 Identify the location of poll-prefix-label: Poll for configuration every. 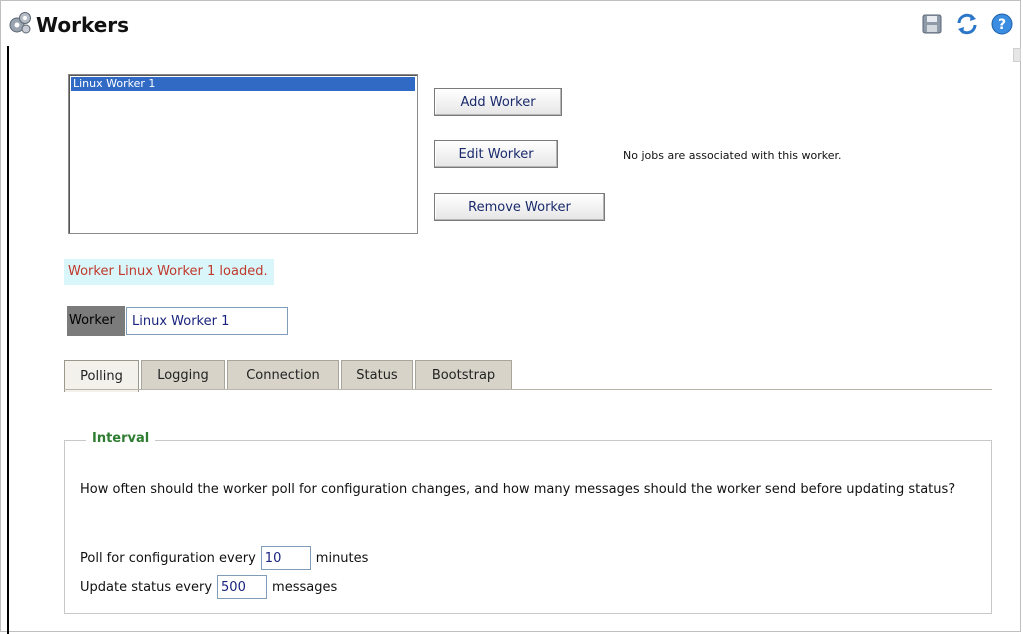
(168, 558).